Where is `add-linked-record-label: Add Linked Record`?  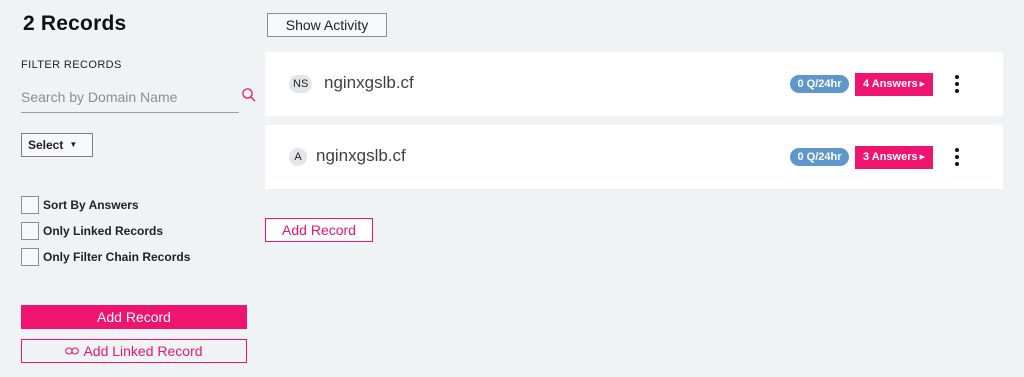 add-linked-record-label: Add Linked Record is located at coordinates (143, 351).